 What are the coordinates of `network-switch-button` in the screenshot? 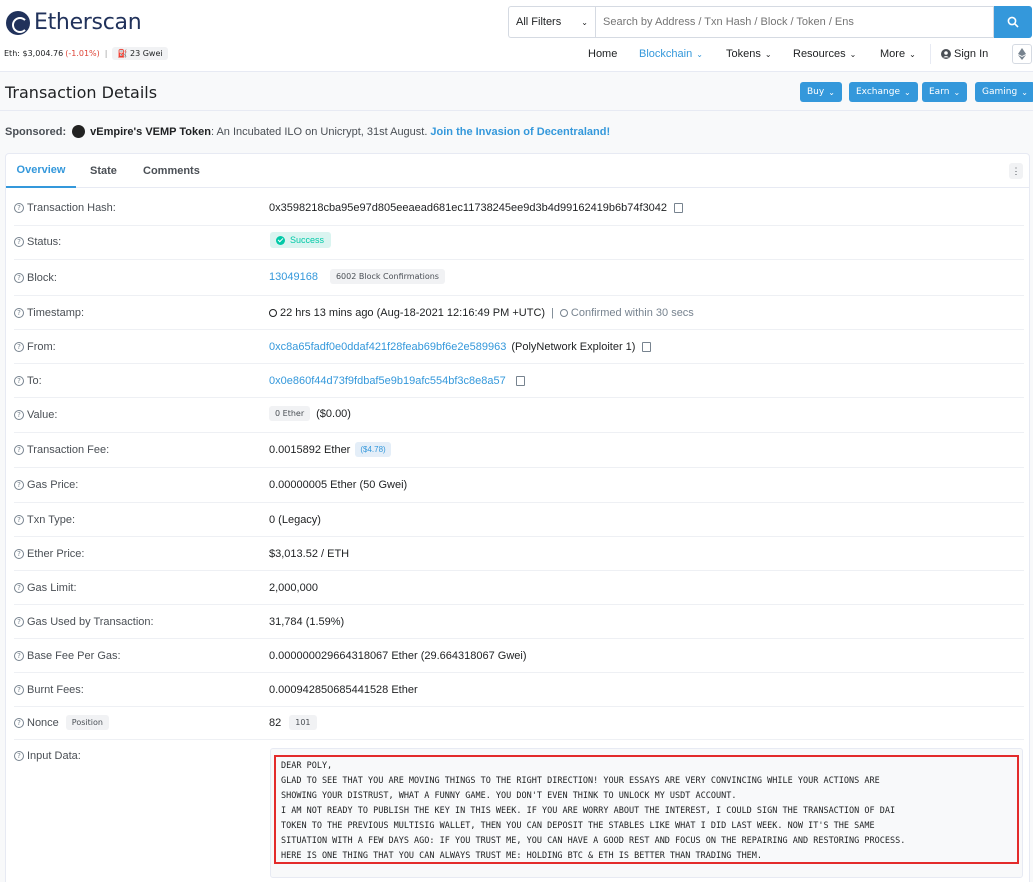 It's located at (1022, 54).